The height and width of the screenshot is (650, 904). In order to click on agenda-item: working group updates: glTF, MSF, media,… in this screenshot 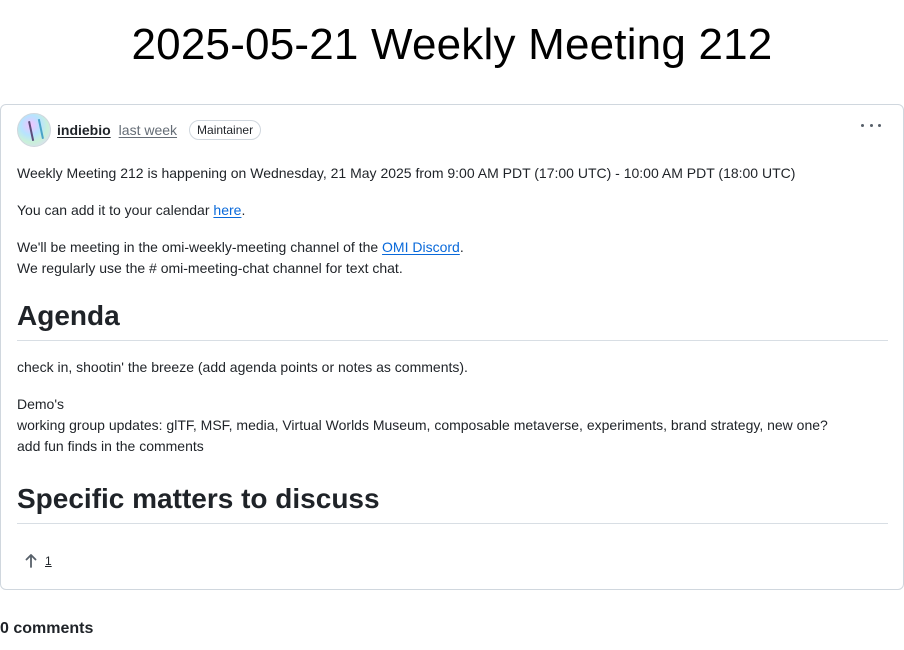, I will do `click(422, 425)`.